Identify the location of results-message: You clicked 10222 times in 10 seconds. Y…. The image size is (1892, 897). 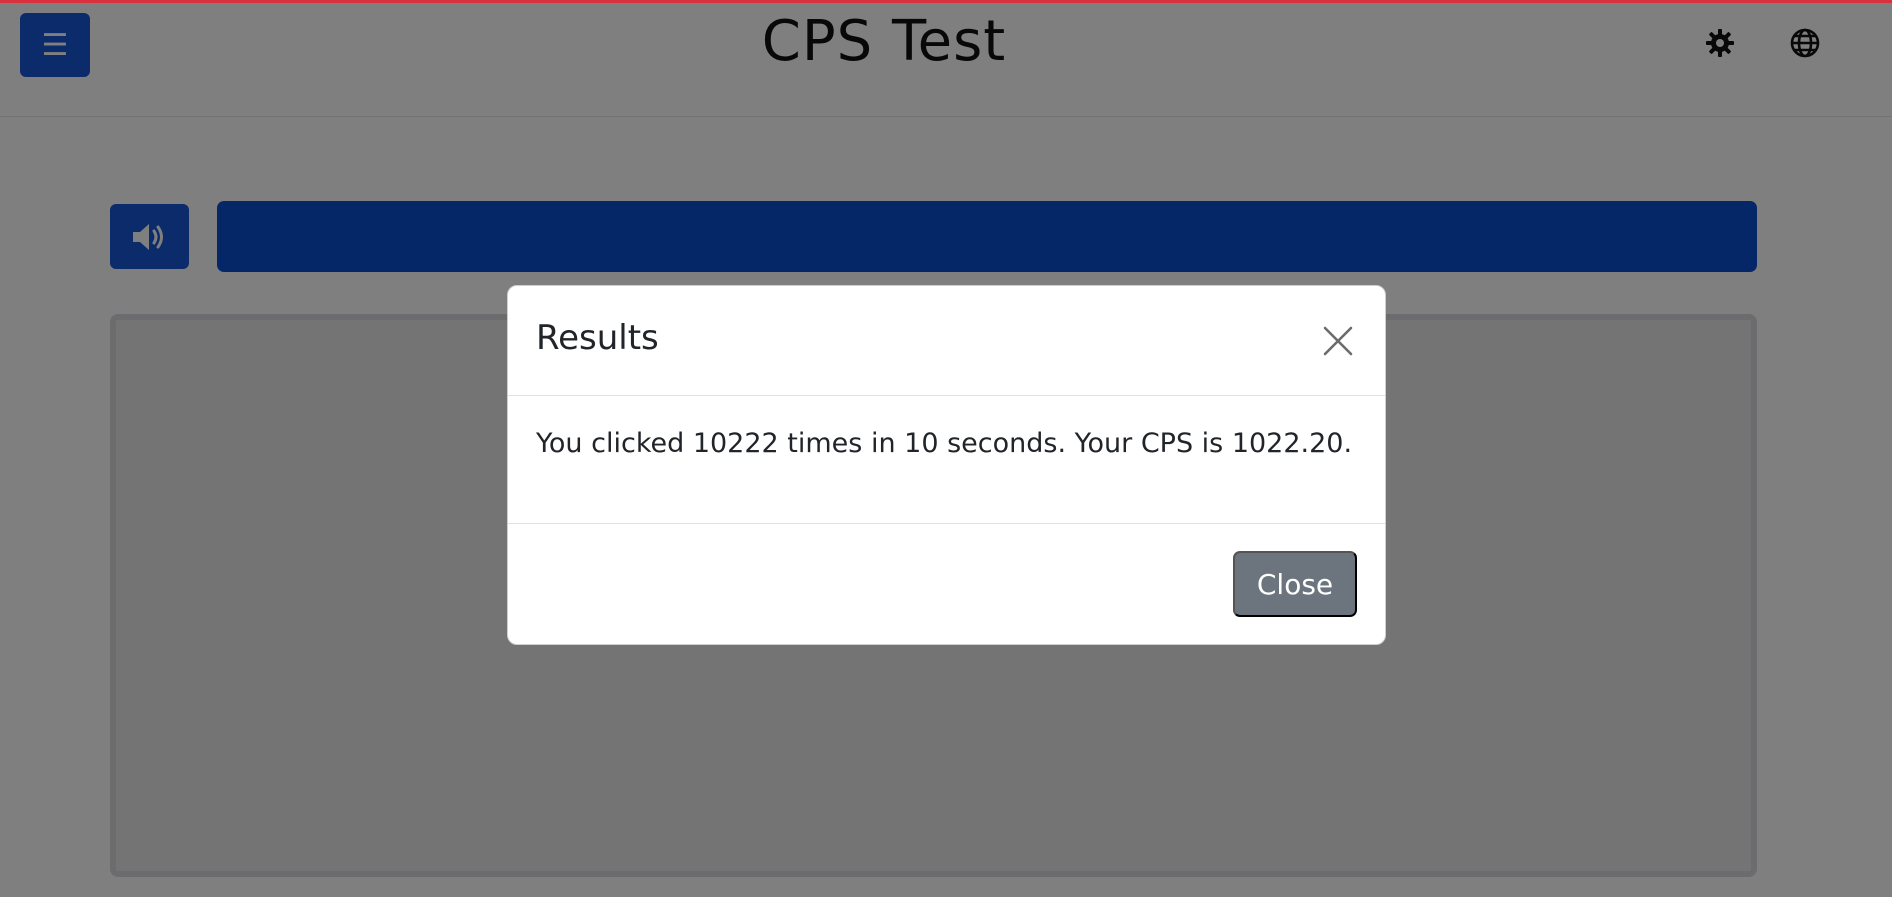
(944, 443).